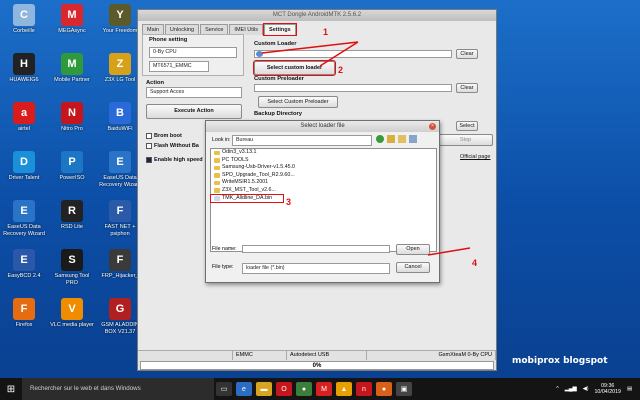 This screenshot has width=640, height=400. Describe the element at coordinates (284, 389) in the screenshot. I see `opera-icon: O` at that location.